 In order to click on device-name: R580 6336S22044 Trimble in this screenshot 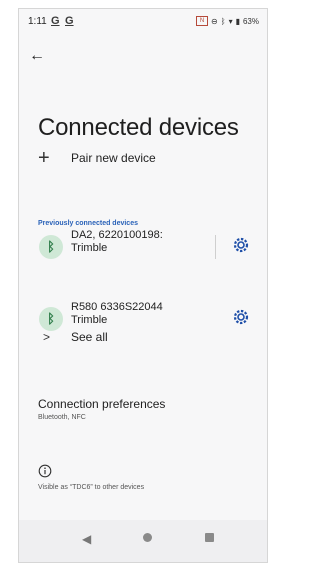, I will do `click(151, 314)`.